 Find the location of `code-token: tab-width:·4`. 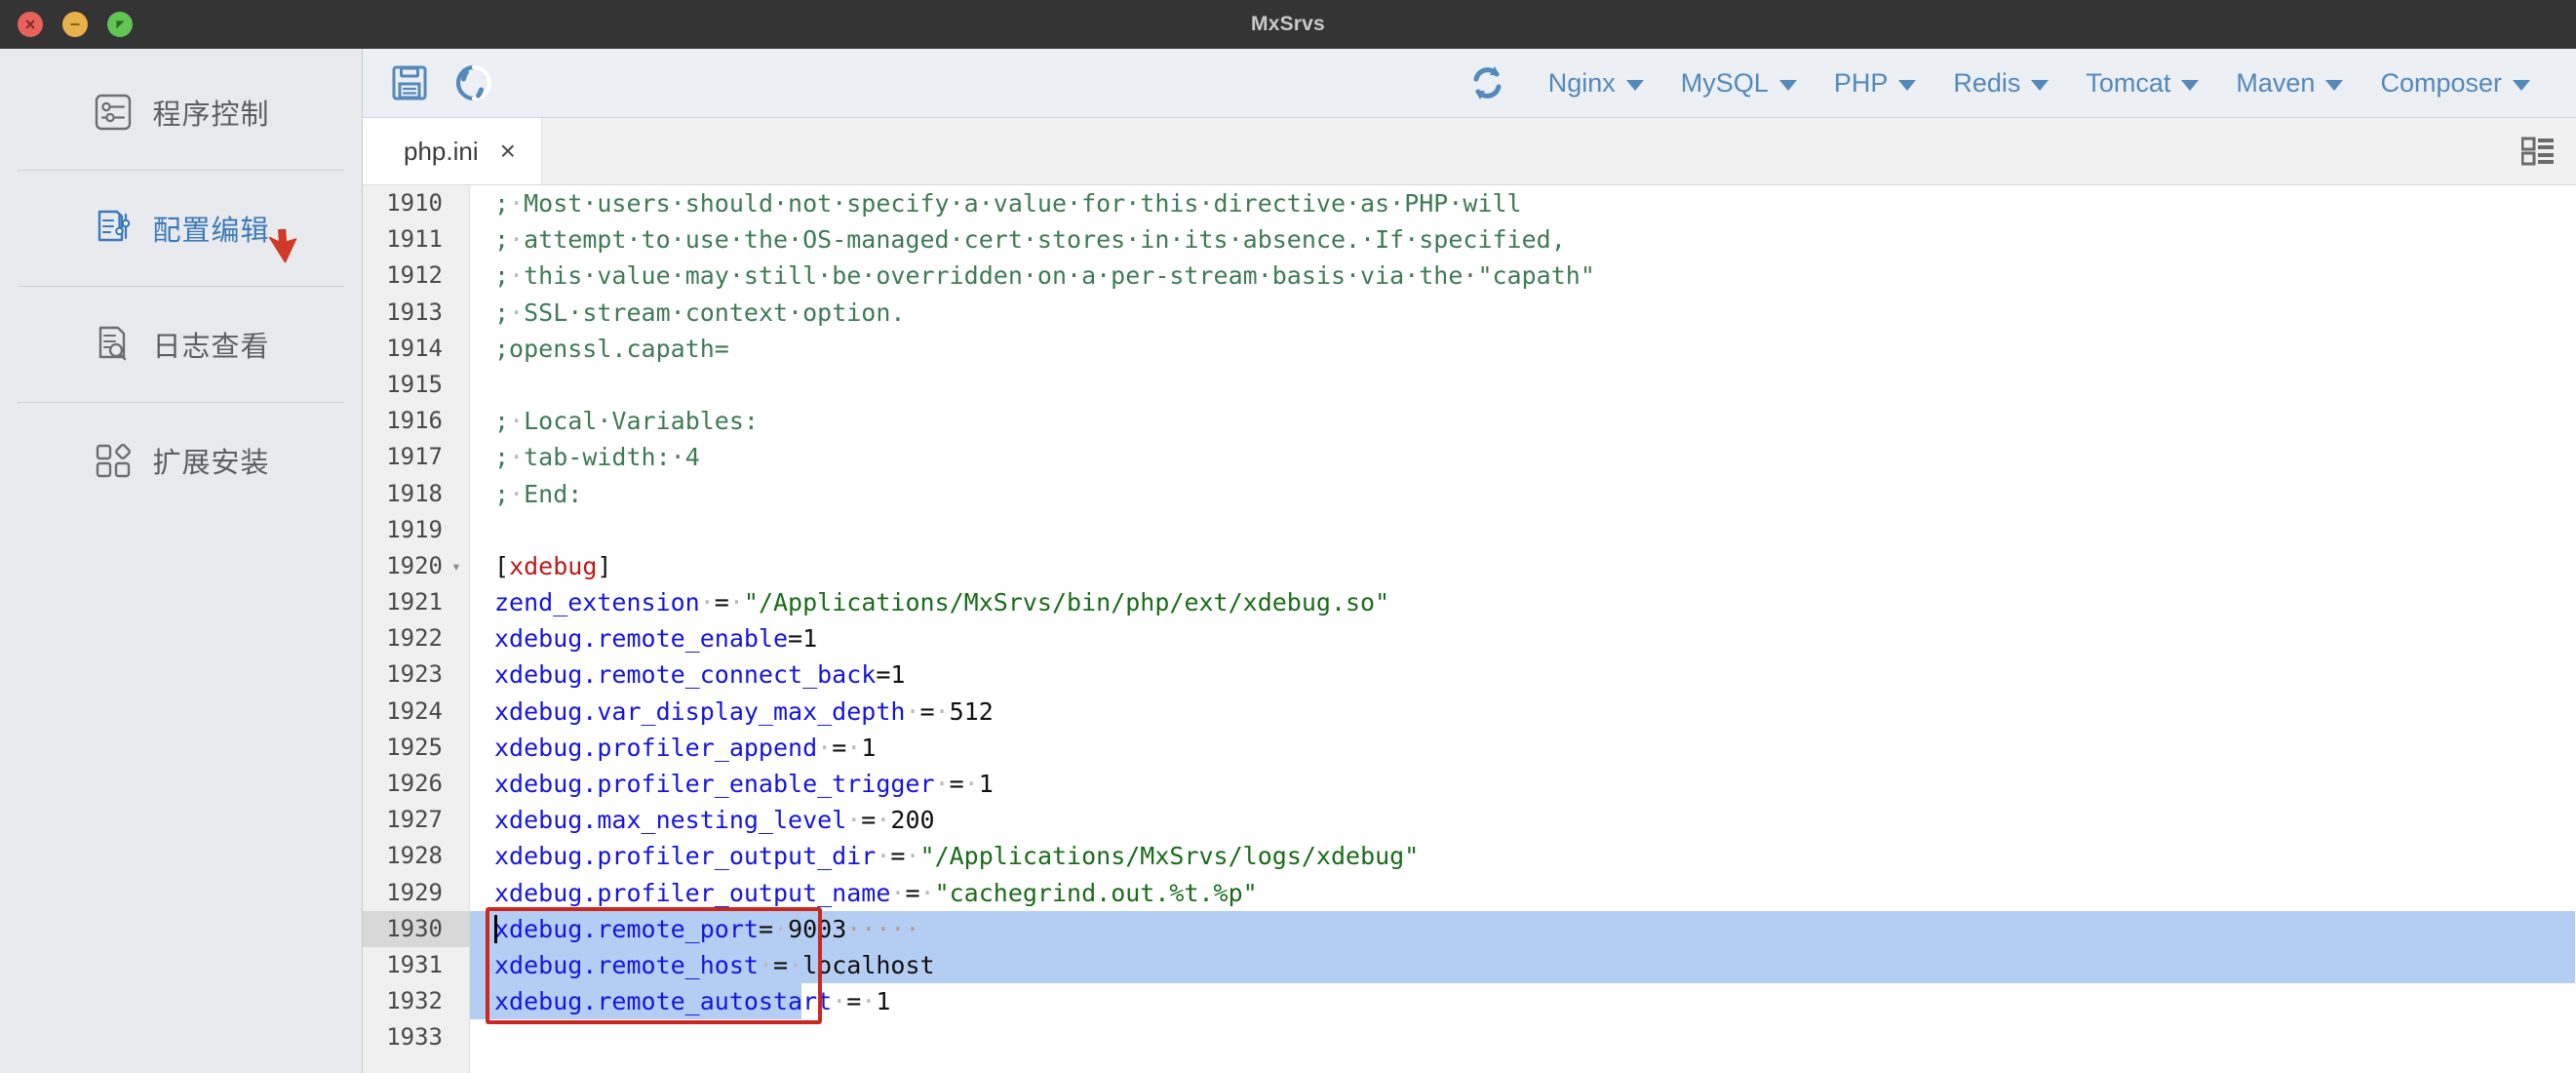

code-token: tab-width:·4 is located at coordinates (612, 457).